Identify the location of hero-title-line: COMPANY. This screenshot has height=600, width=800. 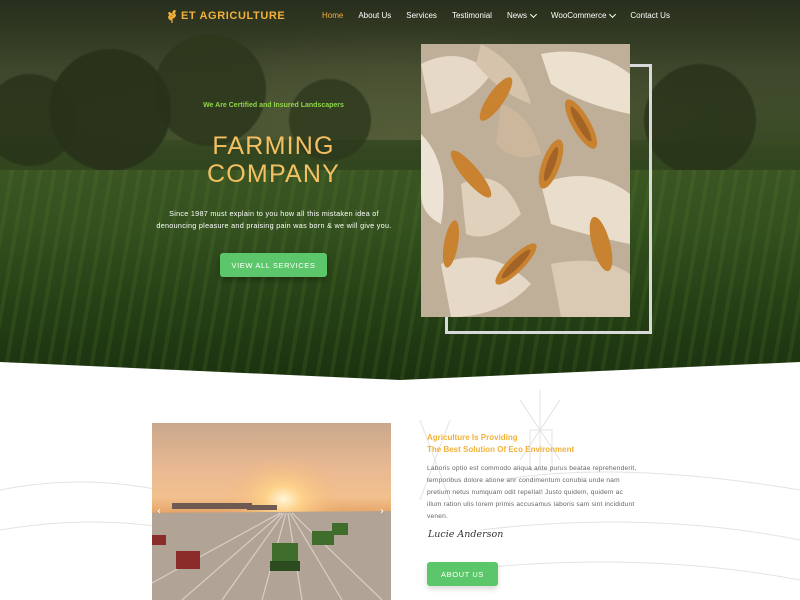
(273, 174).